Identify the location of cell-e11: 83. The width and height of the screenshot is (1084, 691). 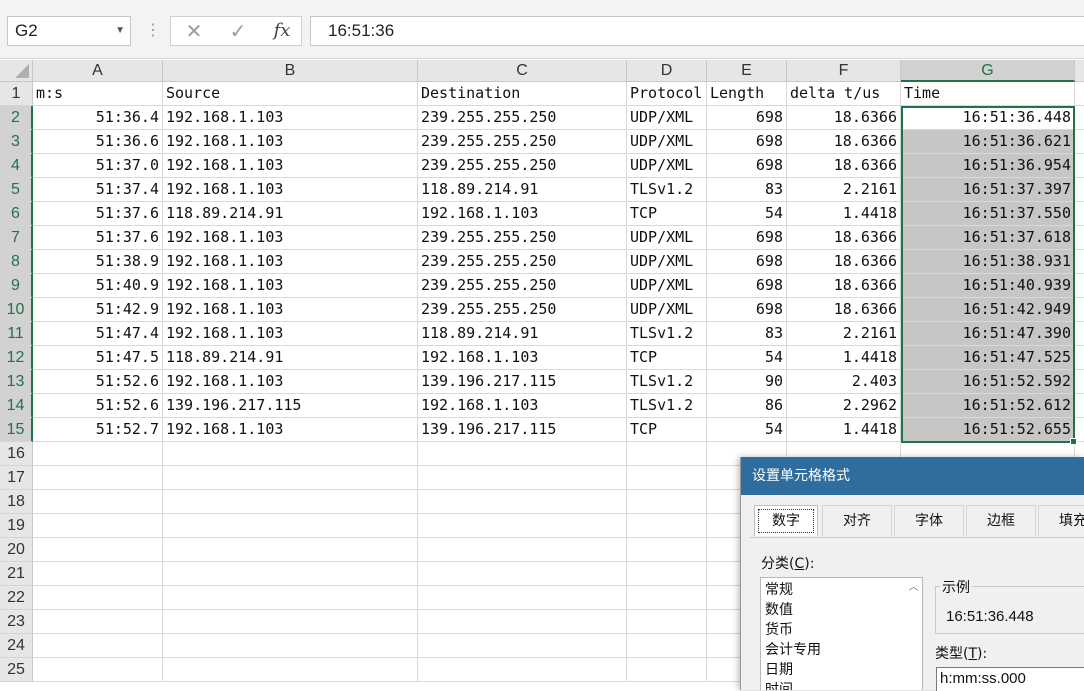
(747, 334).